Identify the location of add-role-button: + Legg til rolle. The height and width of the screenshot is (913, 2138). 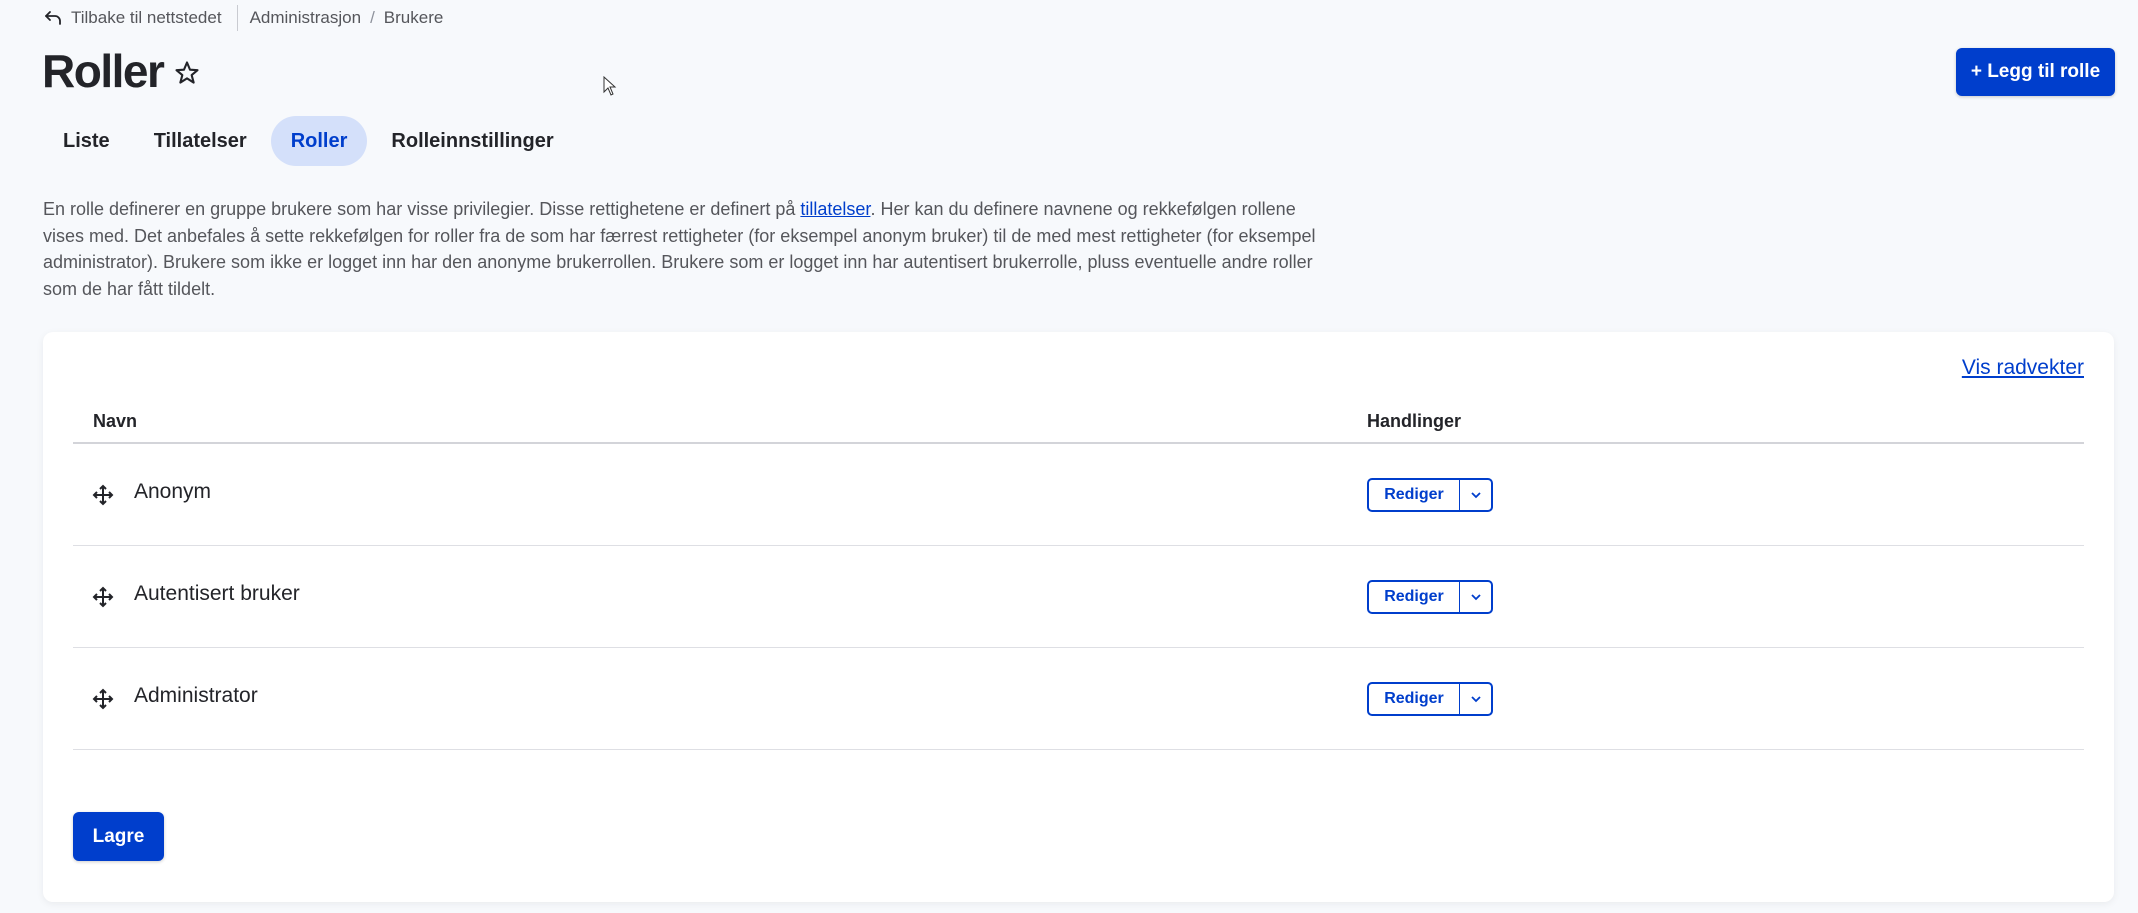
(2035, 72).